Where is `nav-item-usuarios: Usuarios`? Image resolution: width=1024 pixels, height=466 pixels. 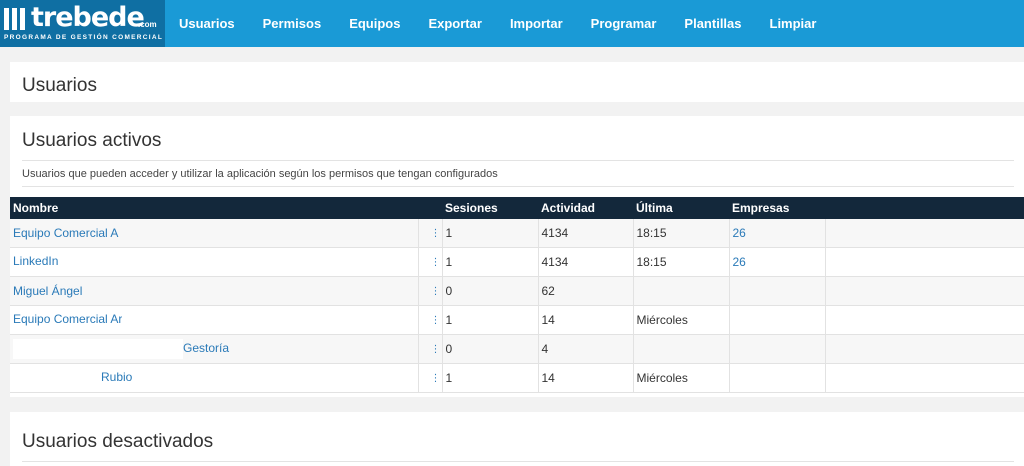
nav-item-usuarios: Usuarios is located at coordinates (207, 23).